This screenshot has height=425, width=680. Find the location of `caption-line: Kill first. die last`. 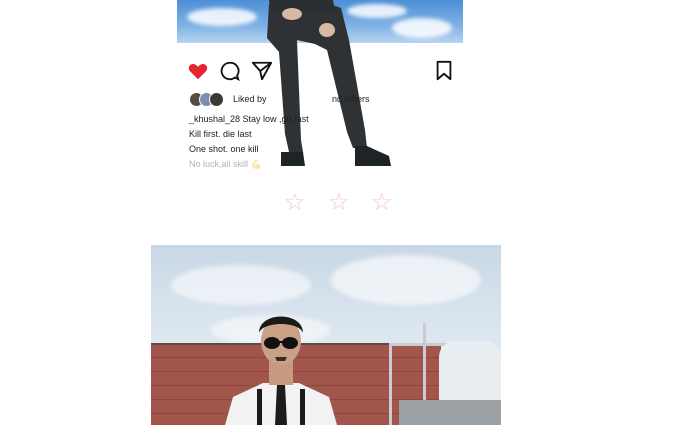

caption-line: Kill first. die last is located at coordinates (220, 134).